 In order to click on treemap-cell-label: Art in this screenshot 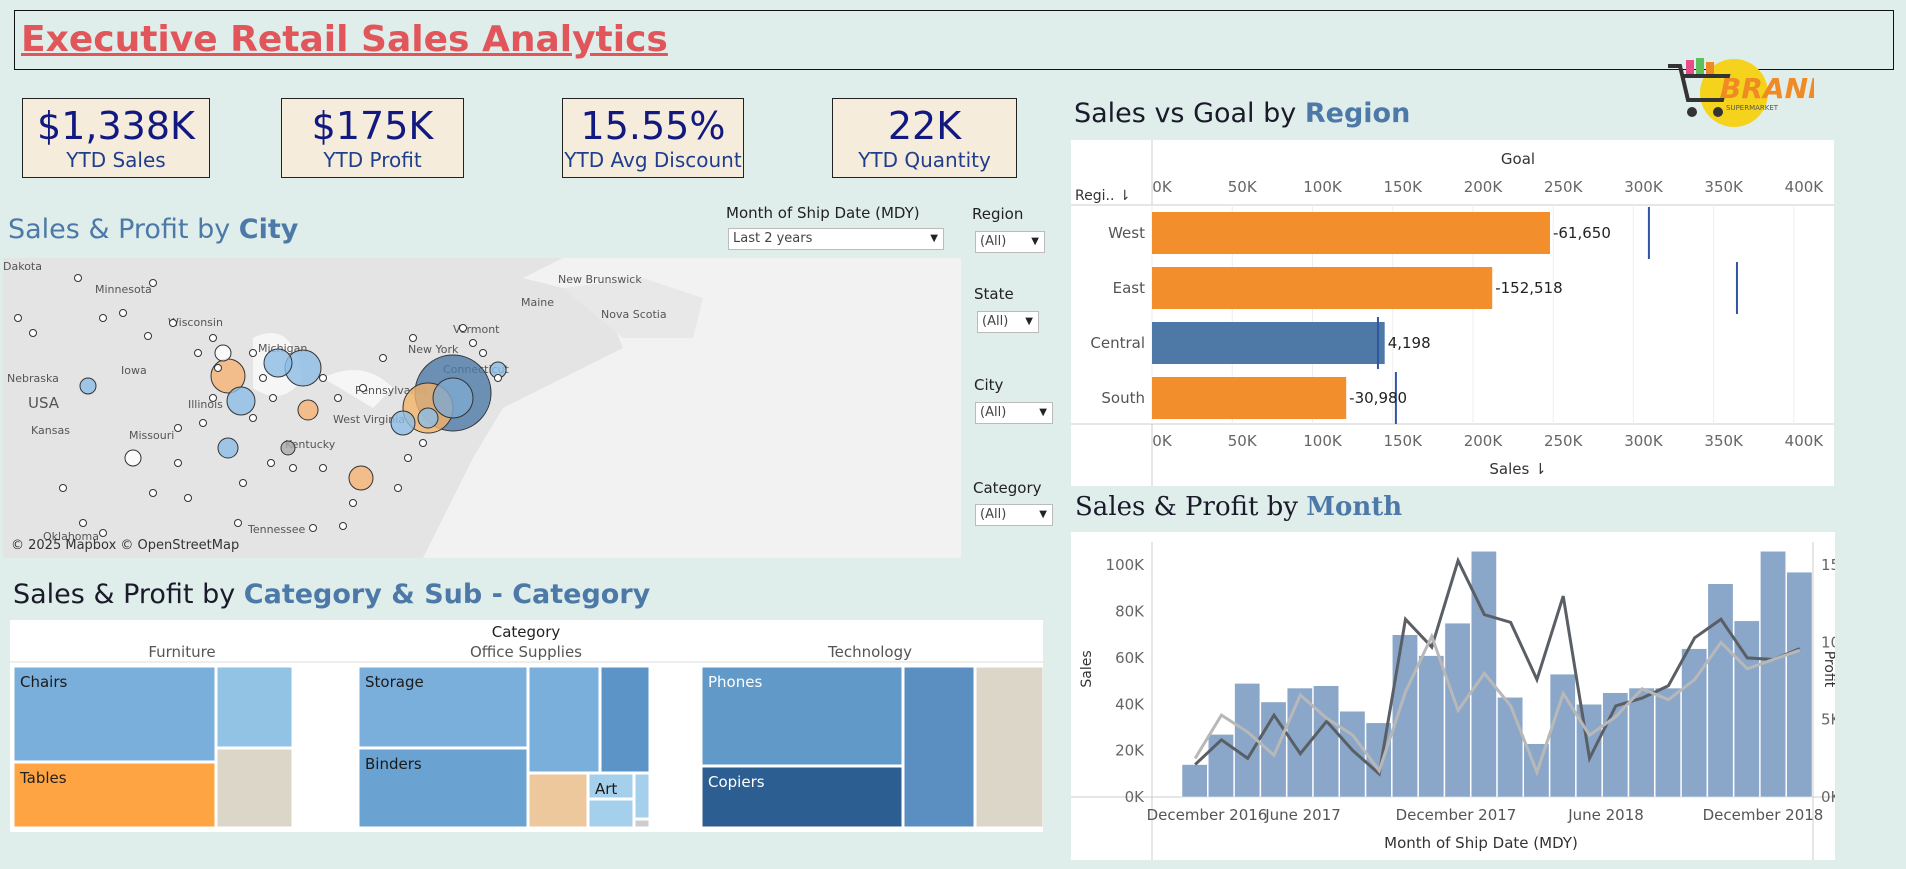, I will do `click(606, 789)`.